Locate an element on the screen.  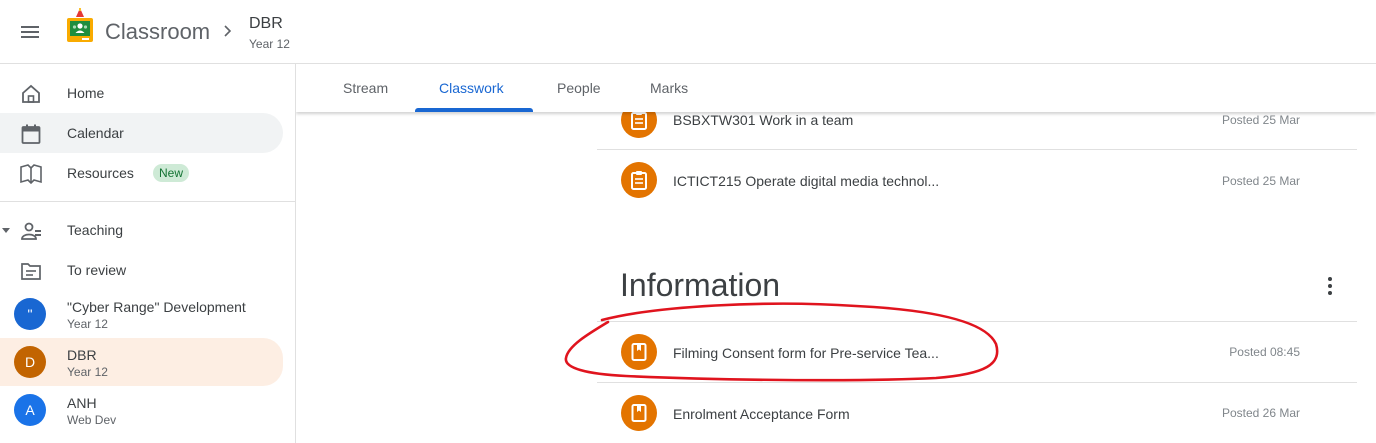
sidebar-item-teaching: Teaching is located at coordinates (141, 230).